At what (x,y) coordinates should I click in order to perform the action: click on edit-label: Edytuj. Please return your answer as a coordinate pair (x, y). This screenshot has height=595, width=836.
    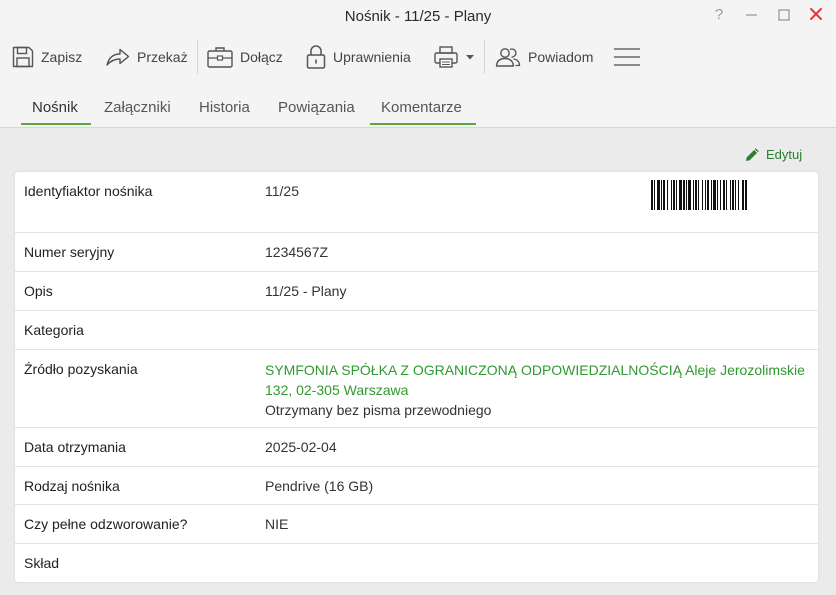
    Looking at the image, I should click on (784, 154).